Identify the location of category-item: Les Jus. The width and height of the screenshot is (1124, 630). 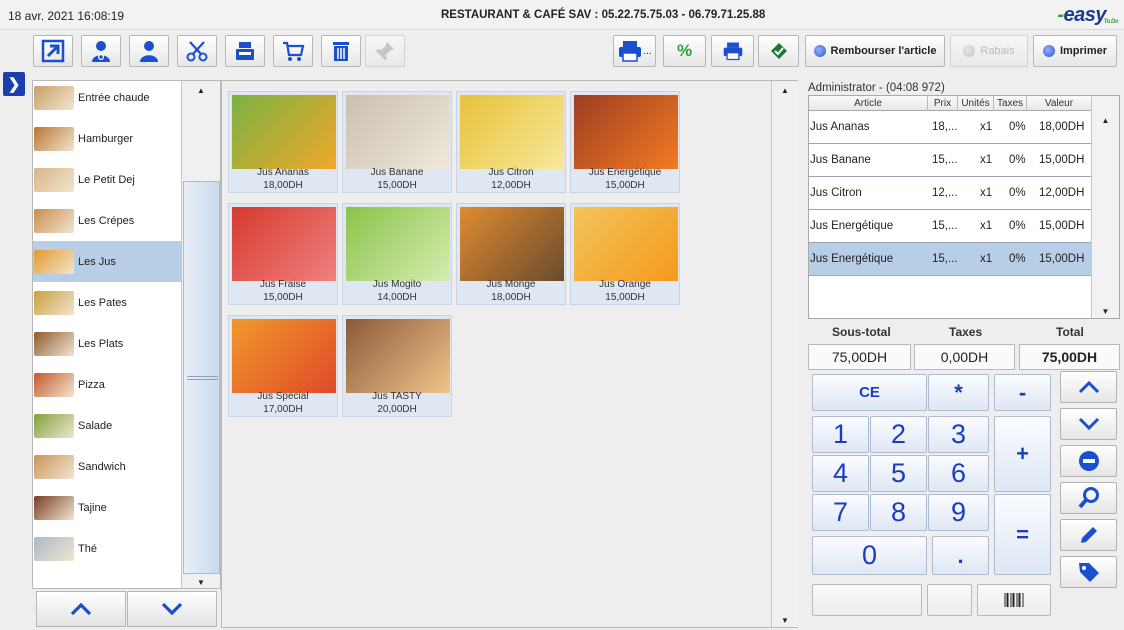
(107, 261).